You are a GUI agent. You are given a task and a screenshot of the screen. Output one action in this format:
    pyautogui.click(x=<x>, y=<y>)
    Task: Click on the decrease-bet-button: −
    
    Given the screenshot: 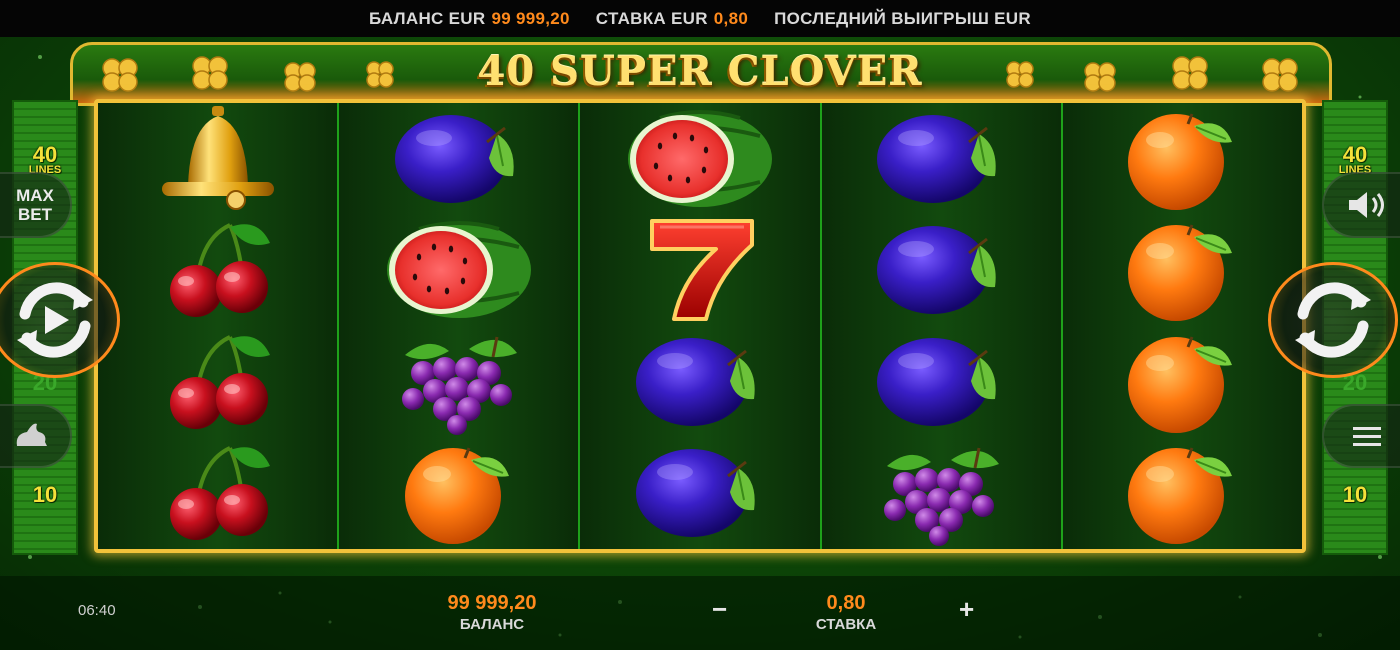 What is the action you would take?
    pyautogui.click(x=719, y=609)
    